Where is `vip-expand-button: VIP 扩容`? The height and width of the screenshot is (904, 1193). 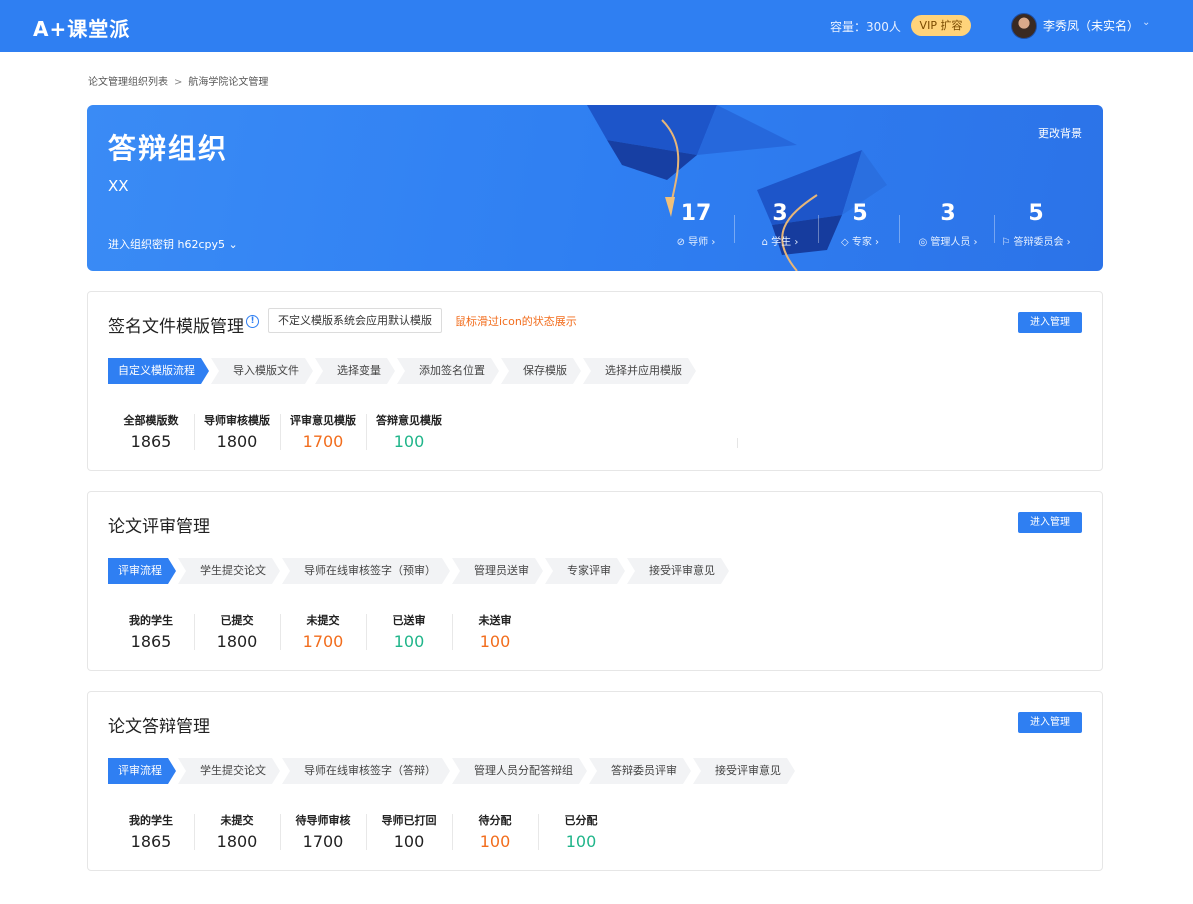
vip-expand-button: VIP 扩容 is located at coordinates (941, 25).